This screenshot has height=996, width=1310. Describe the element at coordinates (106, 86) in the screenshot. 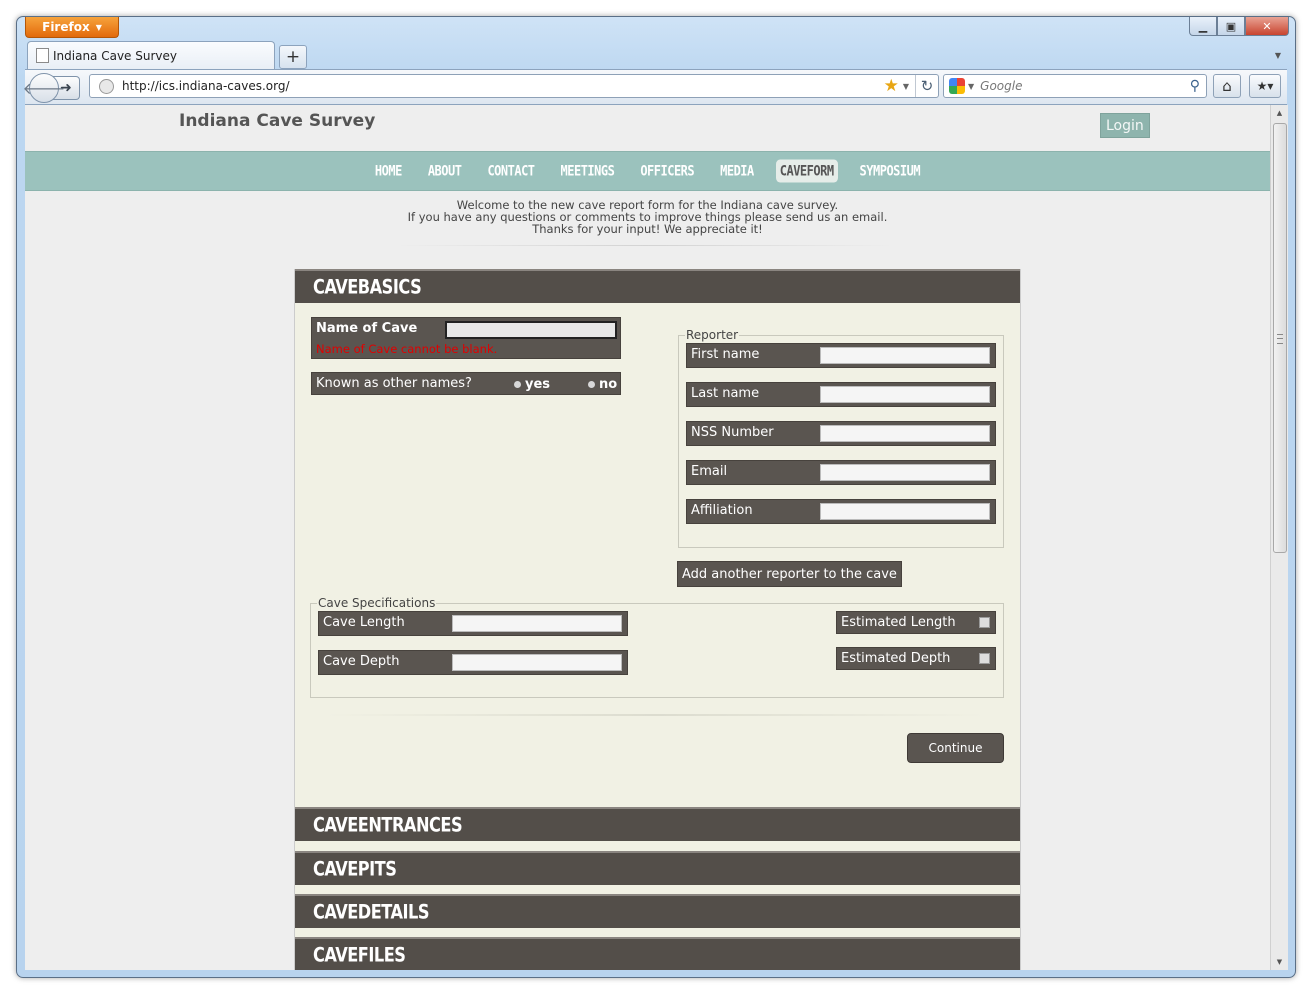

I see `globe-icon` at that location.